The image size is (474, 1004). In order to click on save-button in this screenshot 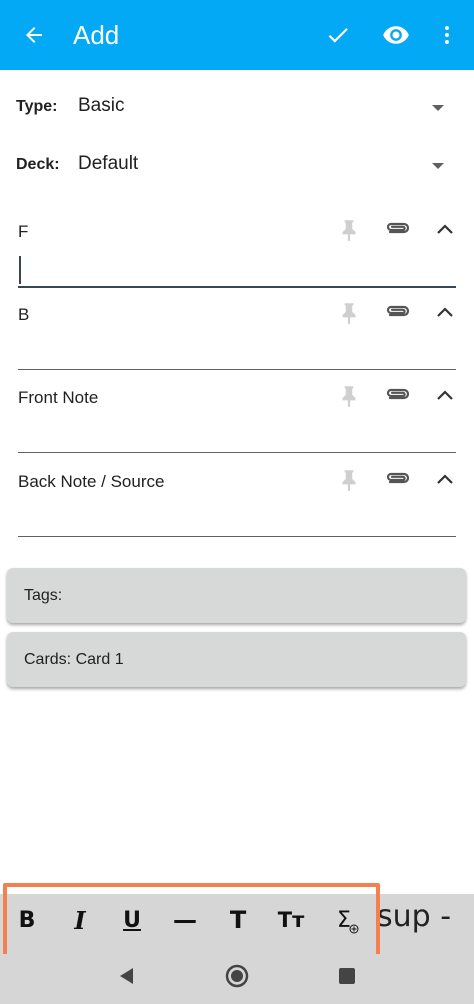, I will do `click(338, 35)`.